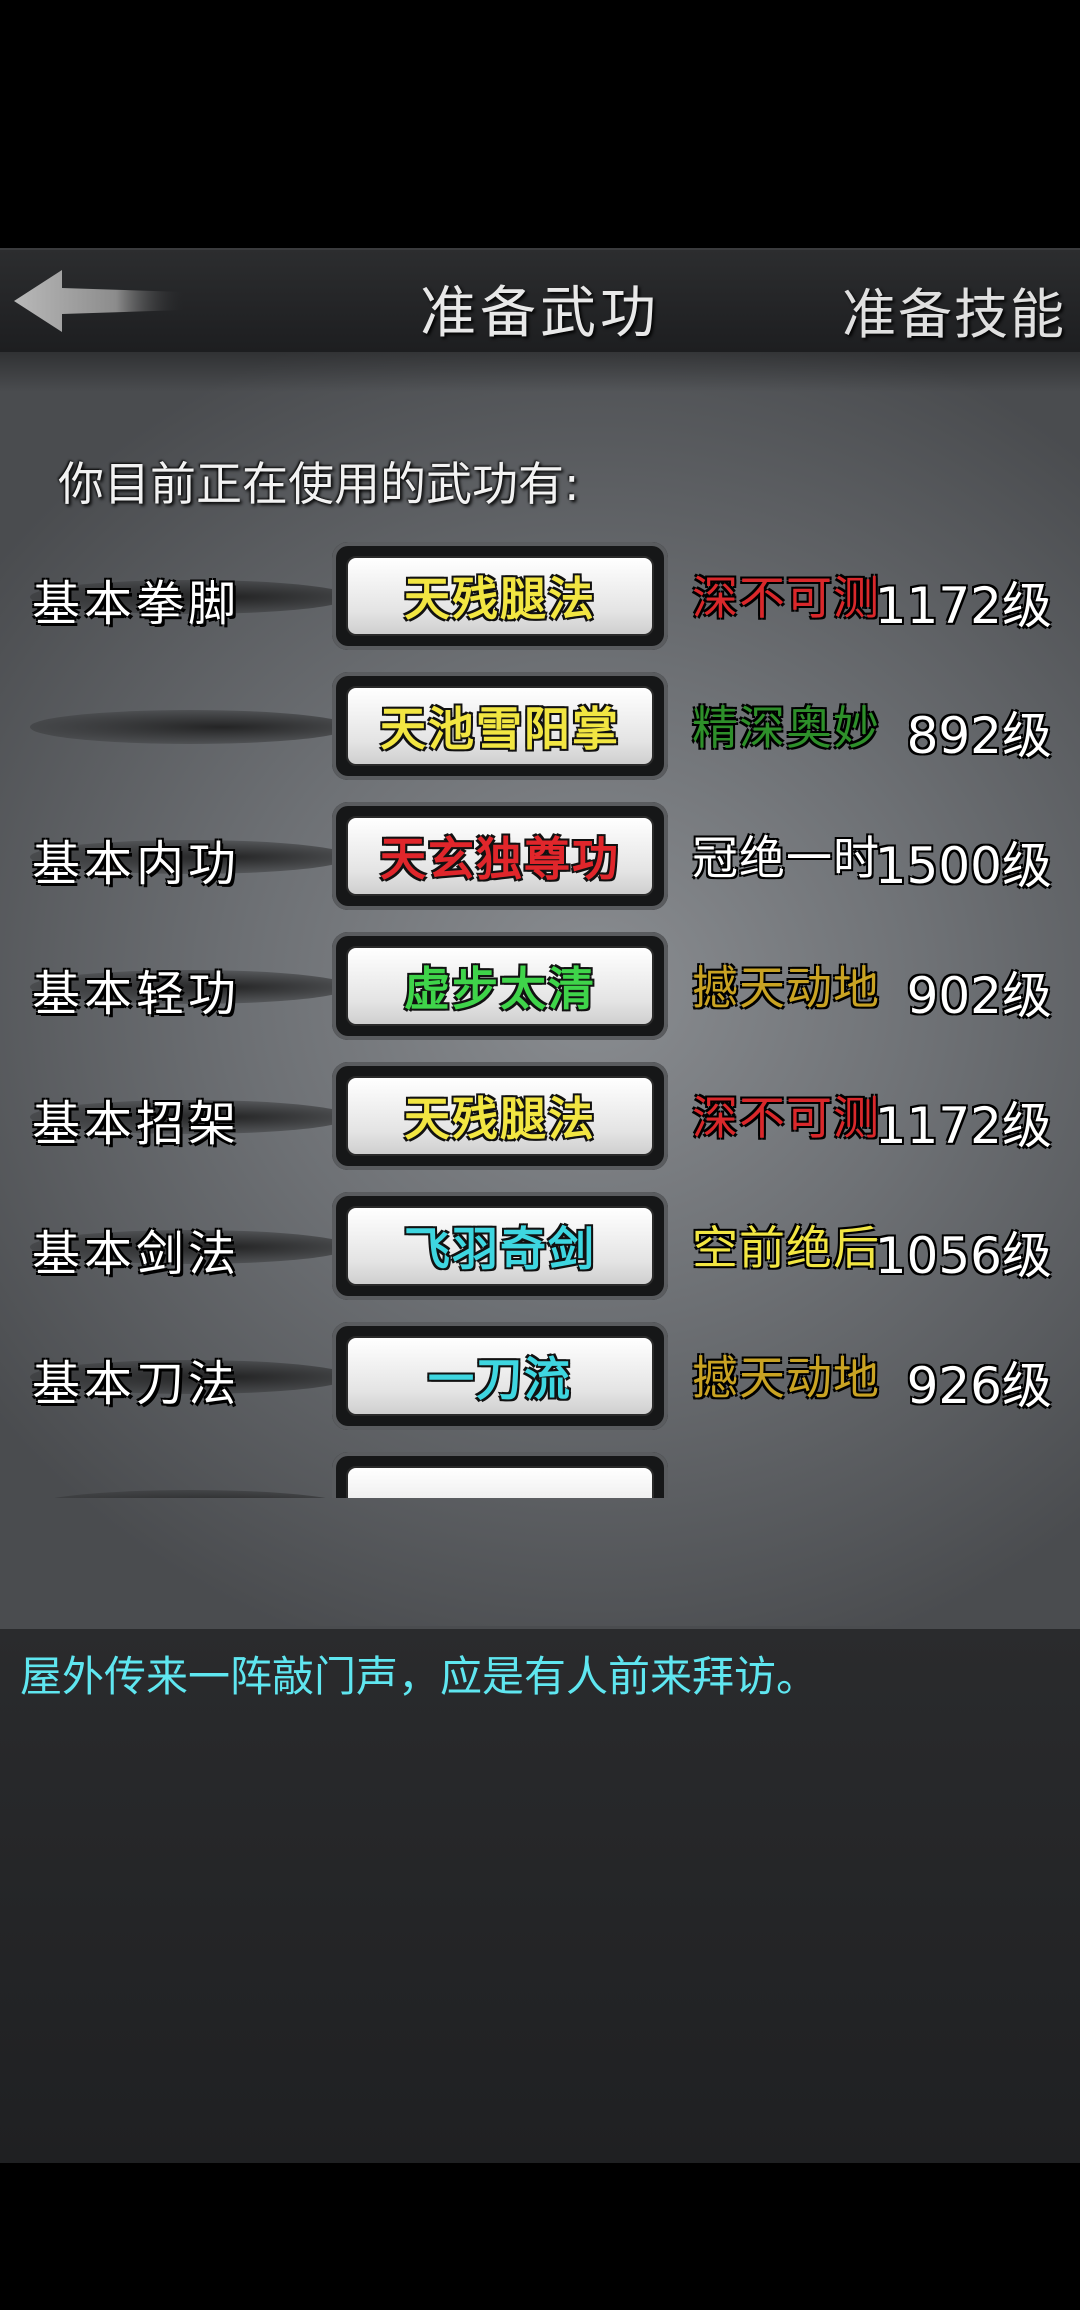 The image size is (1080, 2310). Describe the element at coordinates (963, 862) in the screenshot. I see `skill-level: 1500级` at that location.